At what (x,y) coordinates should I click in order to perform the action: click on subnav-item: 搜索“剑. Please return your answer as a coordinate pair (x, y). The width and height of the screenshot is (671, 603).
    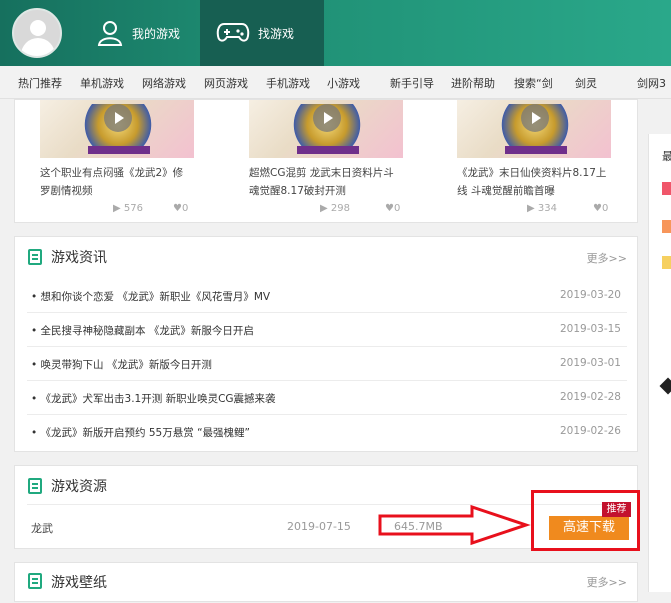
    Looking at the image, I should click on (533, 83).